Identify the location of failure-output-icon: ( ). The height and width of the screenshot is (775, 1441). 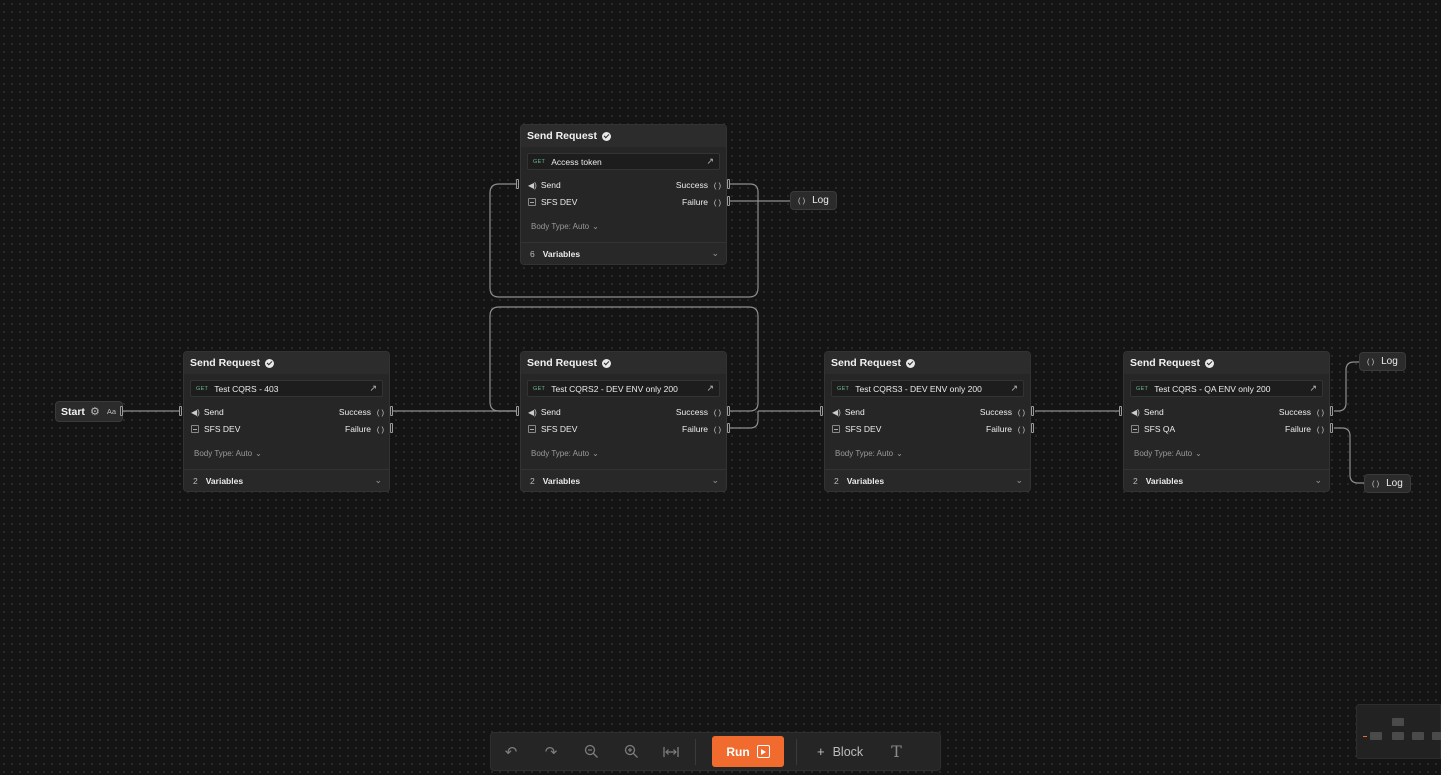
(1021, 429).